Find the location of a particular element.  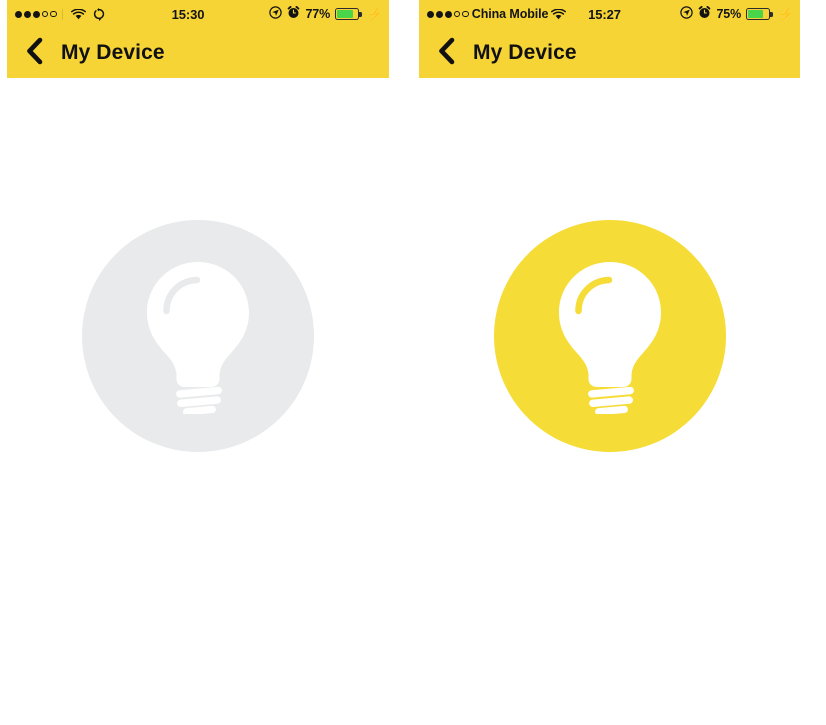

status-bar-right-group: 75% ⚡ is located at coordinates (740, 13).